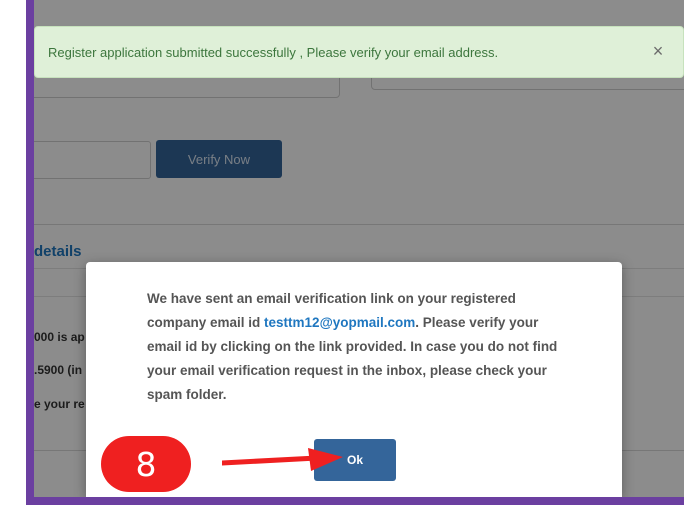 The height and width of the screenshot is (505, 684). Describe the element at coordinates (282, 459) in the screenshot. I see `annotation-arrow-icon` at that location.